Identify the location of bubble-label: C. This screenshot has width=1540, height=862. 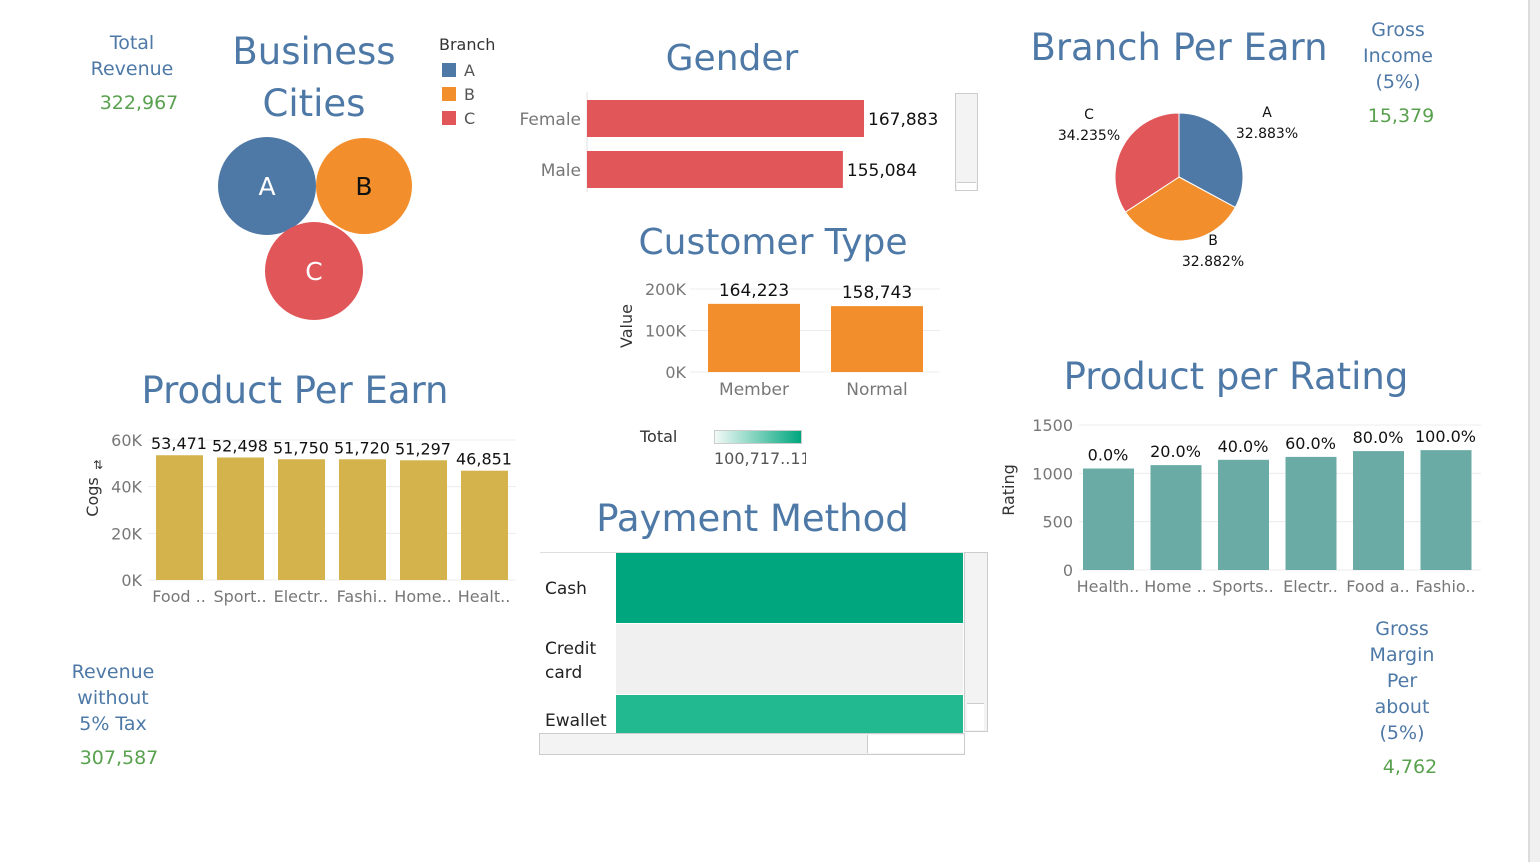
(313, 271).